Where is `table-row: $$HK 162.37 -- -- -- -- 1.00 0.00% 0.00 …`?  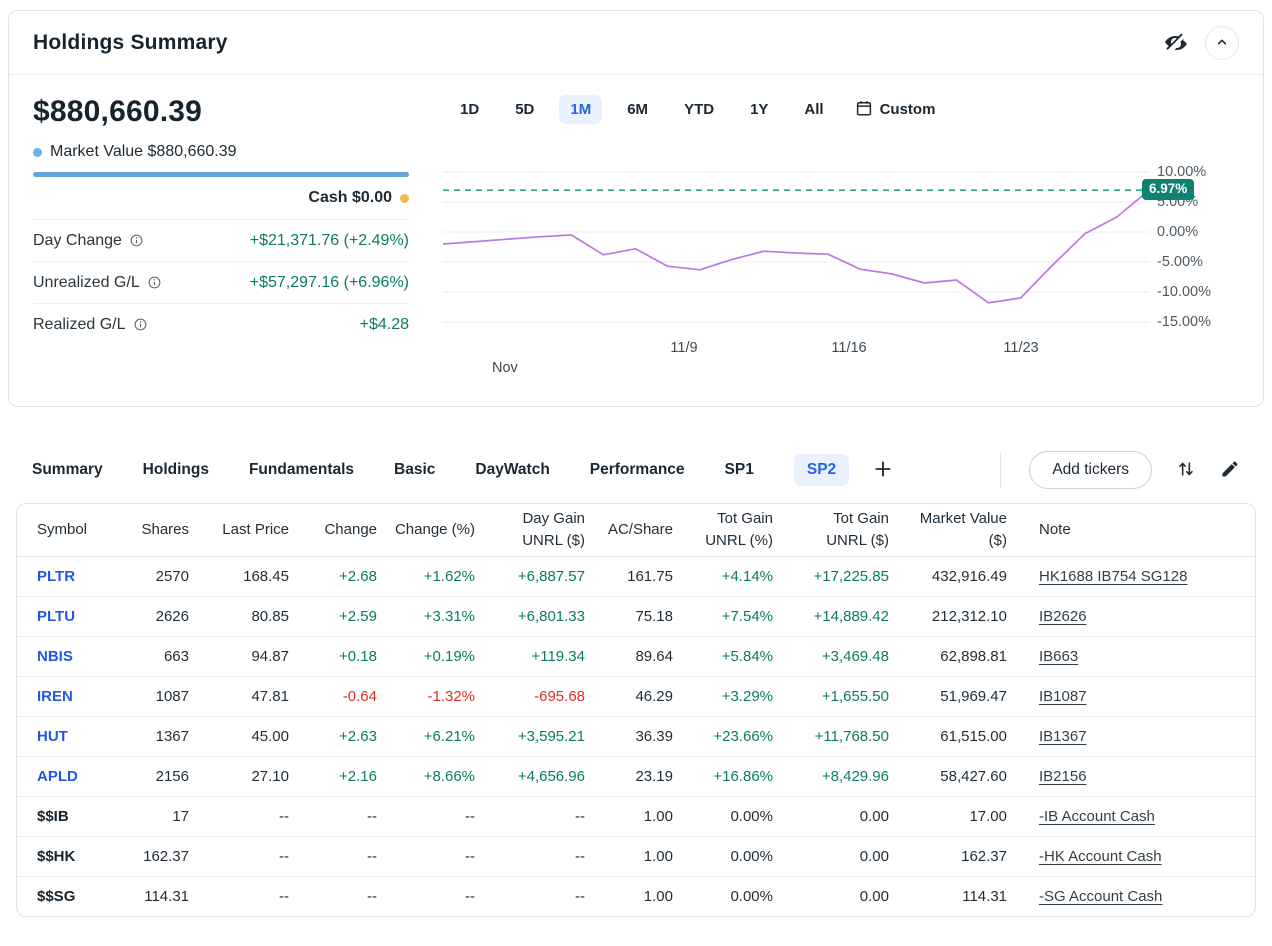 table-row: $$HK 162.37 -- -- -- -- 1.00 0.00% 0.00 … is located at coordinates (636, 856).